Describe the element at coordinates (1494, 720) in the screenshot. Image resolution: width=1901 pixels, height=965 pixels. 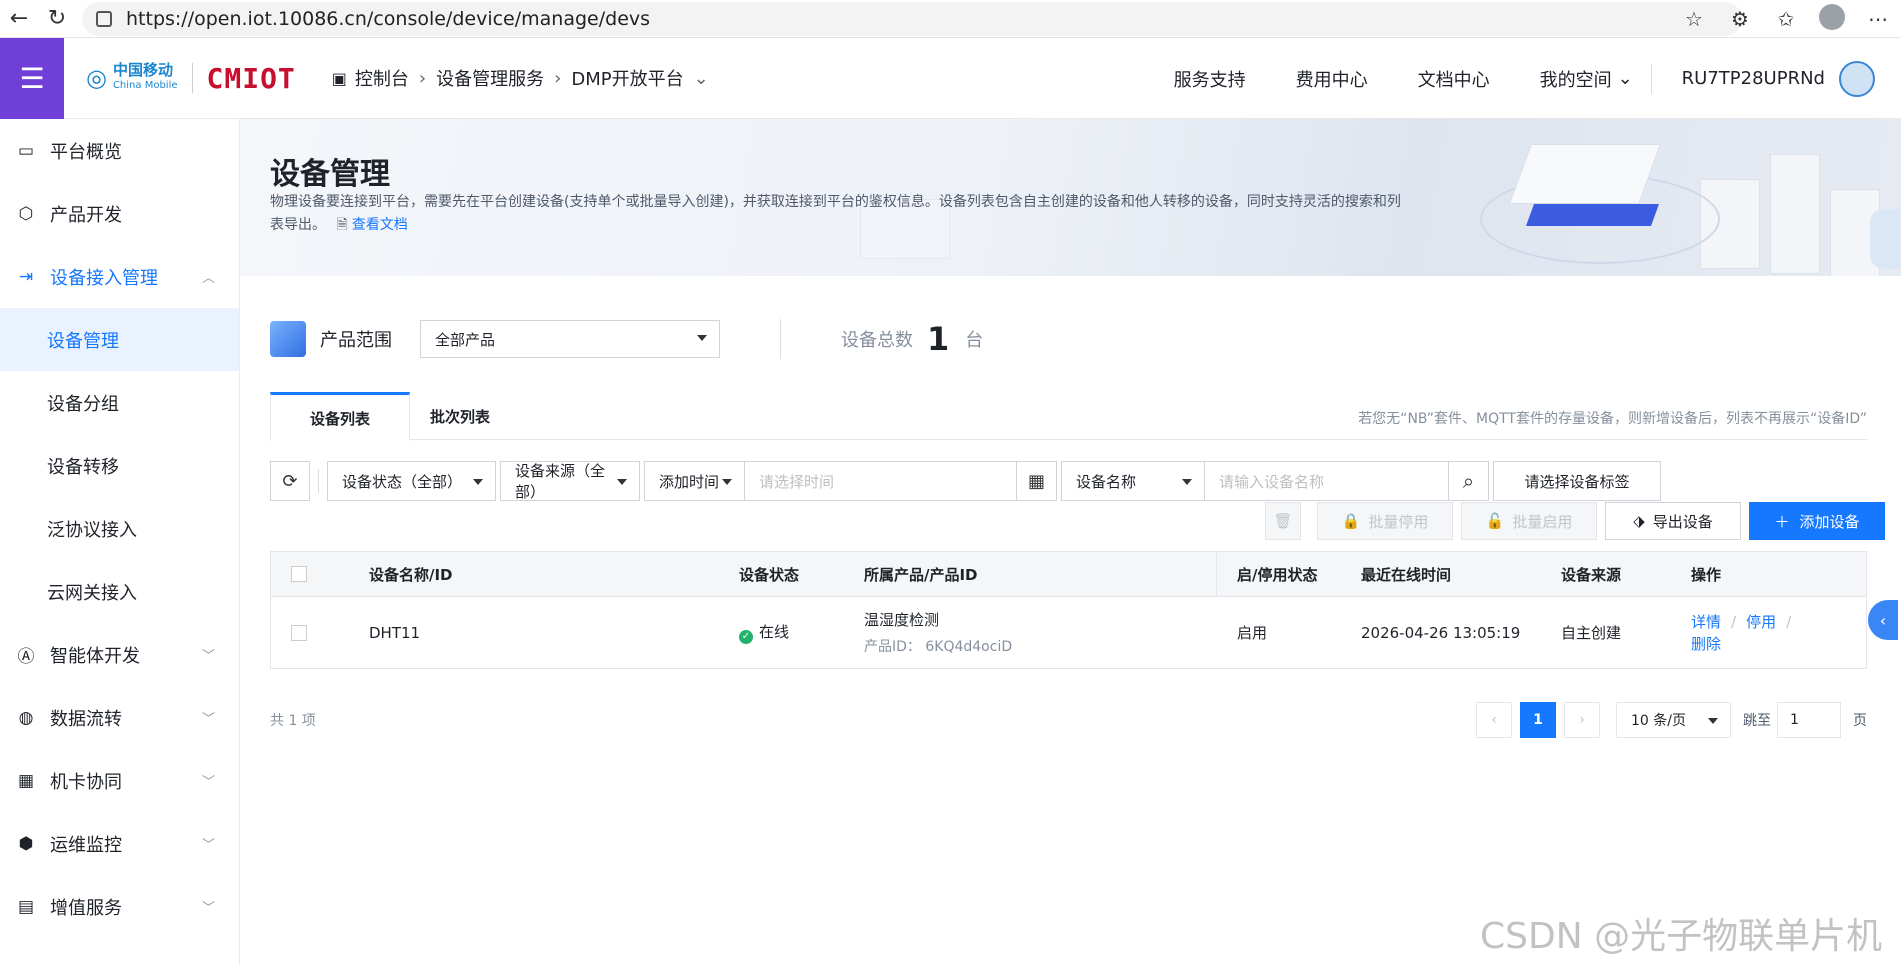
I see `prev-page-icon: ‹` at that location.